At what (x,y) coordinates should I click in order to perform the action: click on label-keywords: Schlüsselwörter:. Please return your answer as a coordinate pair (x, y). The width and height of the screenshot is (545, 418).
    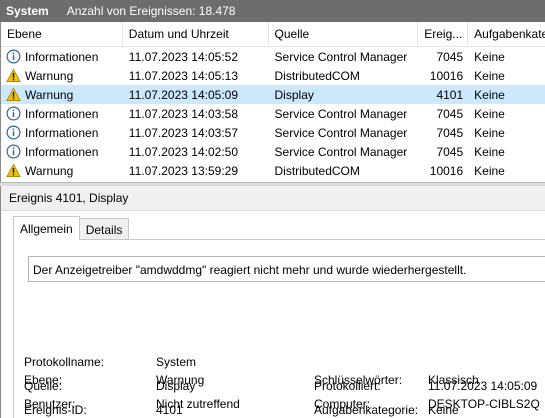
    Looking at the image, I should click on (358, 380).